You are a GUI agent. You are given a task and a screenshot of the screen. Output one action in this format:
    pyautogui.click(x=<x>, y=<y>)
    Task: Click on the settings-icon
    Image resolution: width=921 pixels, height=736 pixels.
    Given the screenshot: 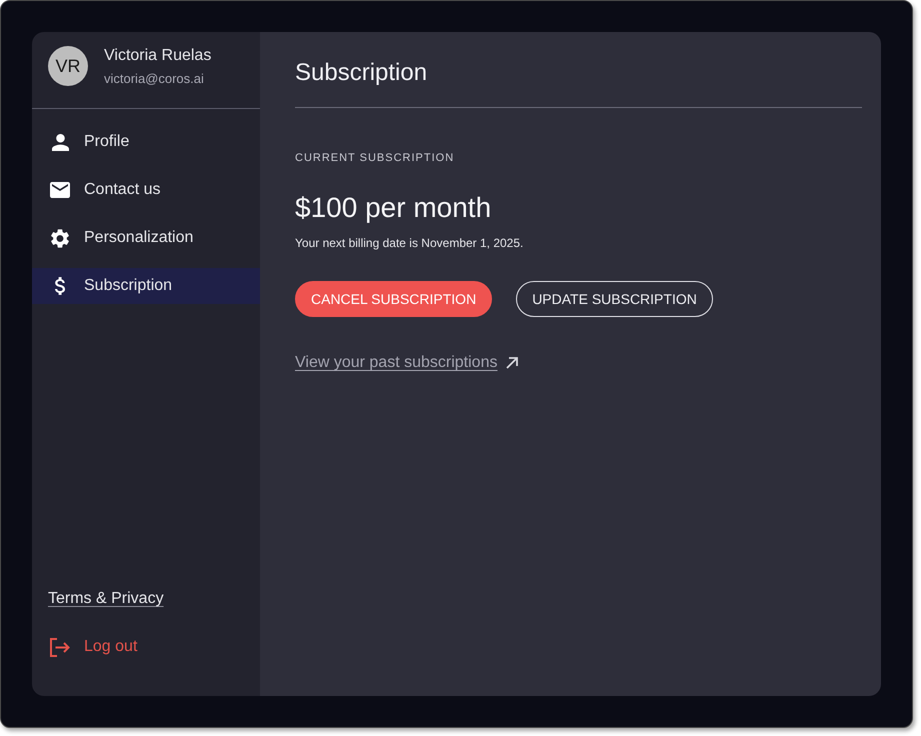 What is the action you would take?
    pyautogui.click(x=60, y=238)
    